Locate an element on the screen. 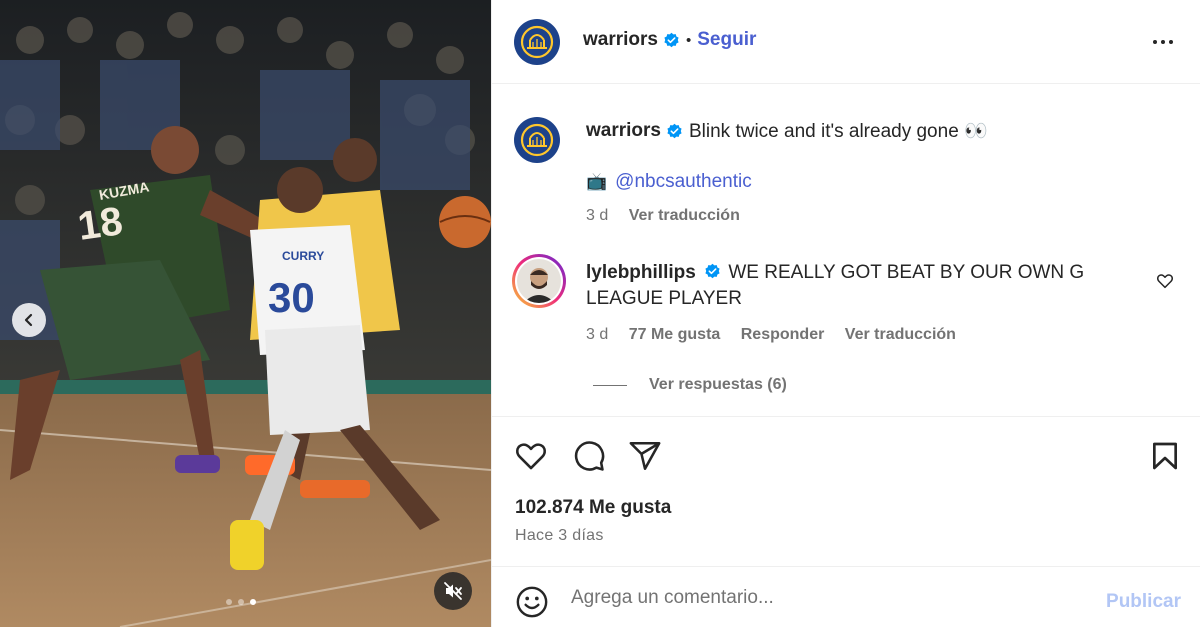 This screenshot has height=627, width=1200. caption-translate-link: Ver traducción is located at coordinates (684, 215).